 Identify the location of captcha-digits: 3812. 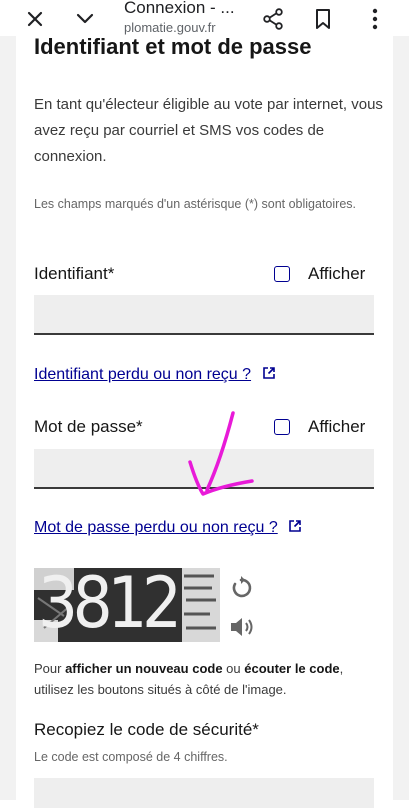
(110, 605).